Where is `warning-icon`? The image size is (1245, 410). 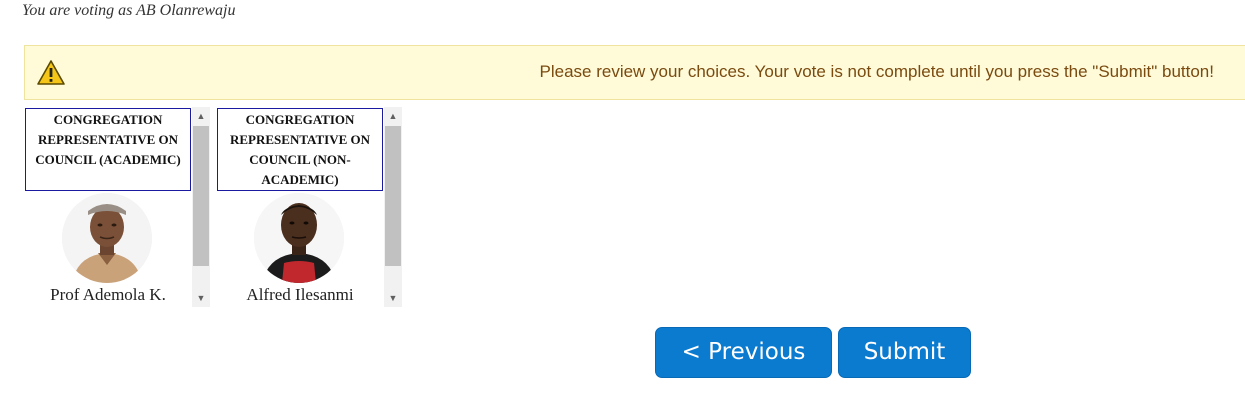 warning-icon is located at coordinates (51, 72).